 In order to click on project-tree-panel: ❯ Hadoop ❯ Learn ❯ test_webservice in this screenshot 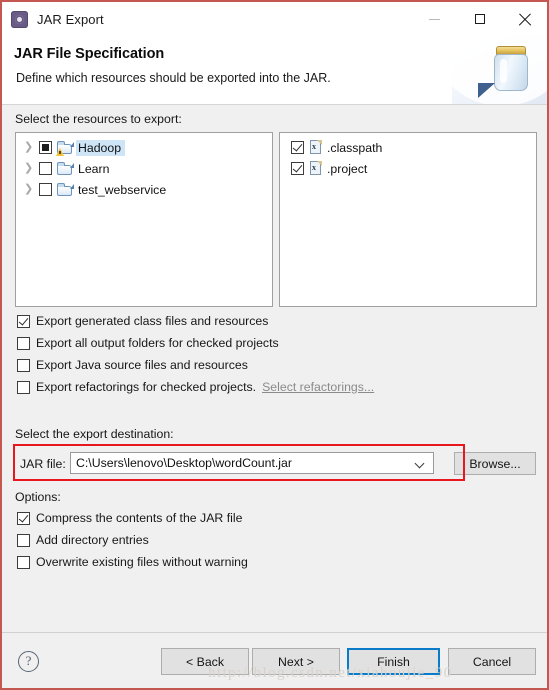, I will do `click(144, 219)`.